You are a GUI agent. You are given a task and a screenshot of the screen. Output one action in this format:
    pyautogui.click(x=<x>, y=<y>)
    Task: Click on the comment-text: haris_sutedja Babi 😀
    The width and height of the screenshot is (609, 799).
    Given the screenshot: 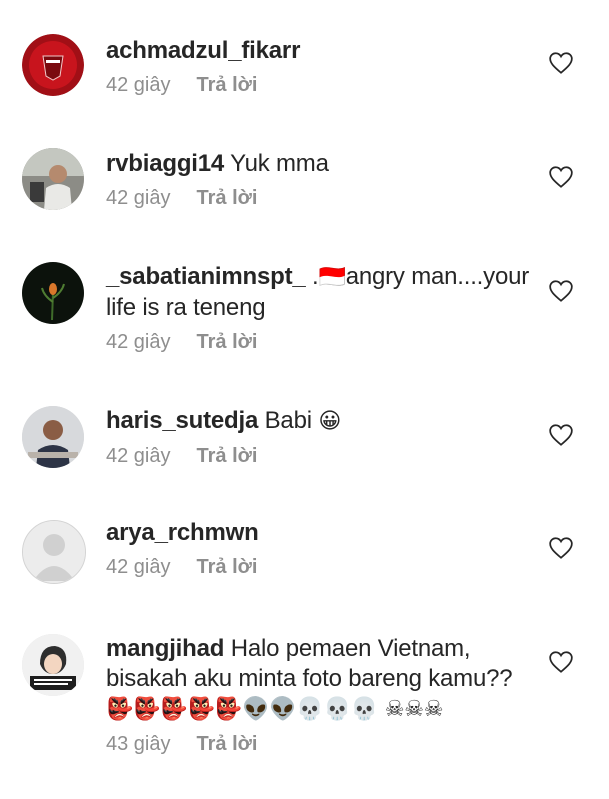 What is the action you would take?
    pyautogui.click(x=326, y=421)
    